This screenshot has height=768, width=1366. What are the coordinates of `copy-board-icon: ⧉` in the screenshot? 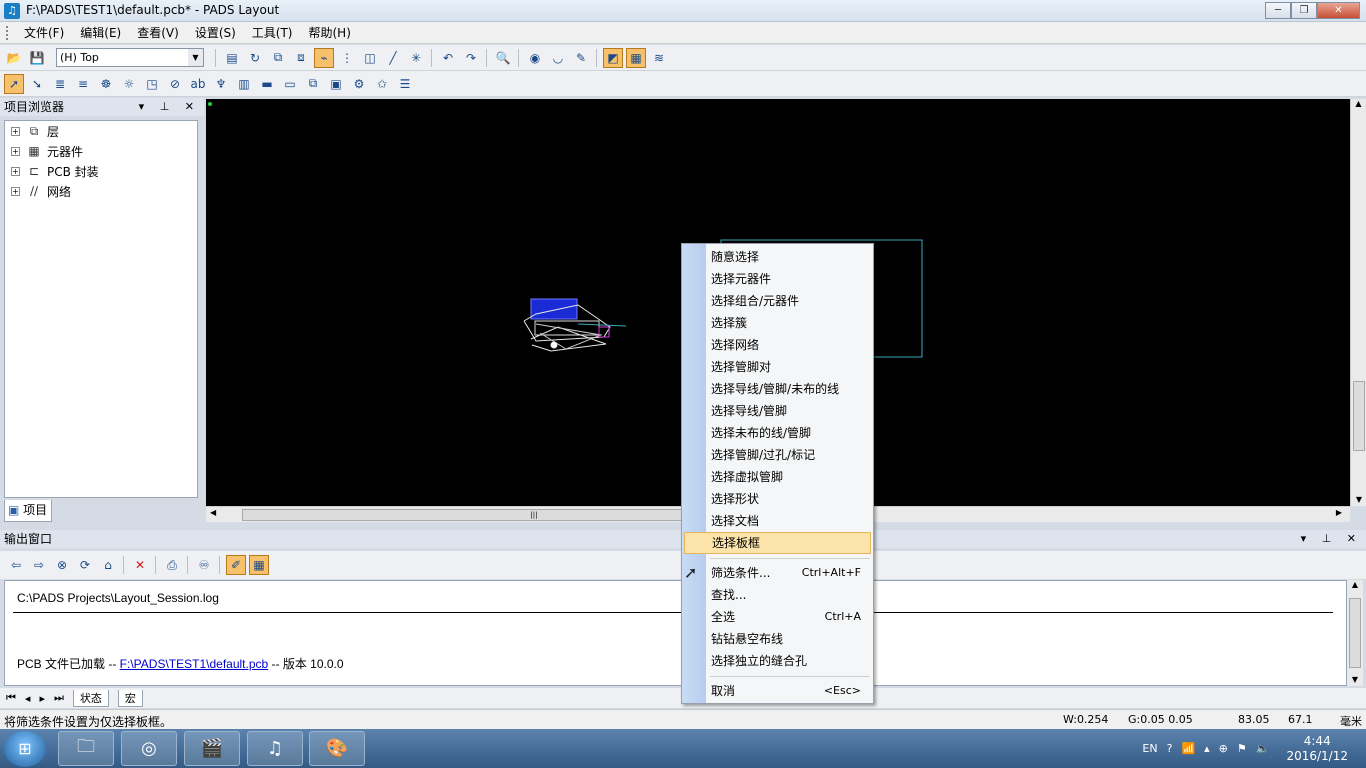 It's located at (313, 84).